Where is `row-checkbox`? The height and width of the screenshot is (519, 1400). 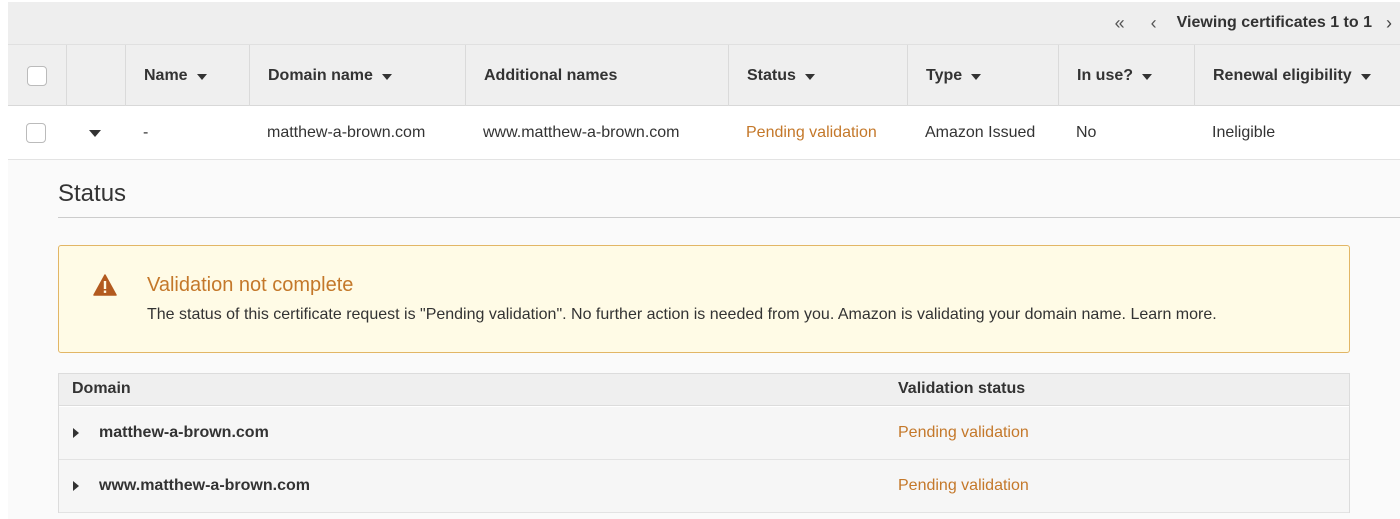
row-checkbox is located at coordinates (36, 133).